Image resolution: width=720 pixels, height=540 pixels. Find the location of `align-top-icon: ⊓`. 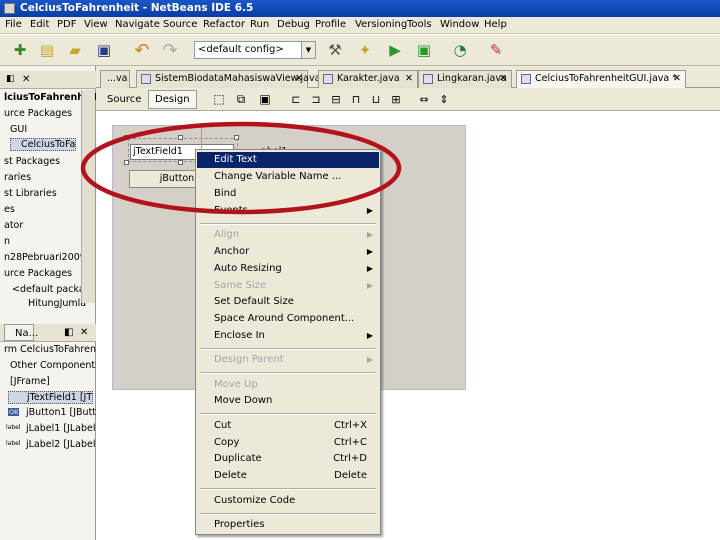

align-top-icon: ⊓ is located at coordinates (356, 99).